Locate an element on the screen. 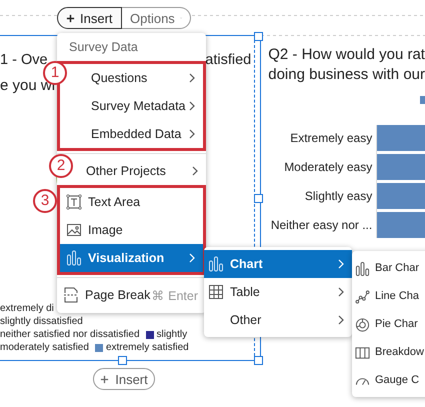  options-button: Options is located at coordinates (156, 18).